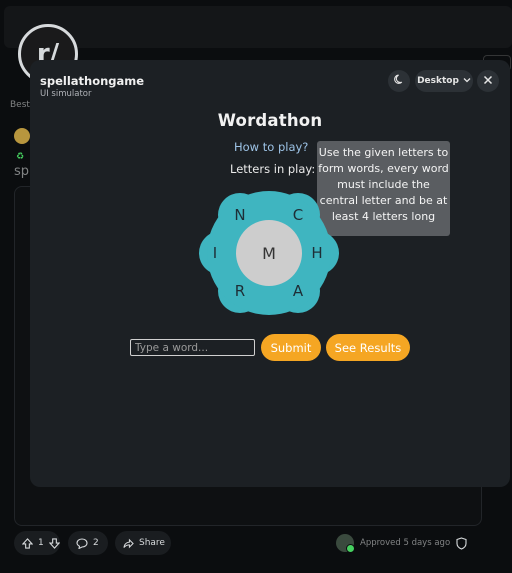 This screenshot has height=573, width=512. I want to click on vote-count: 1, so click(41, 543).